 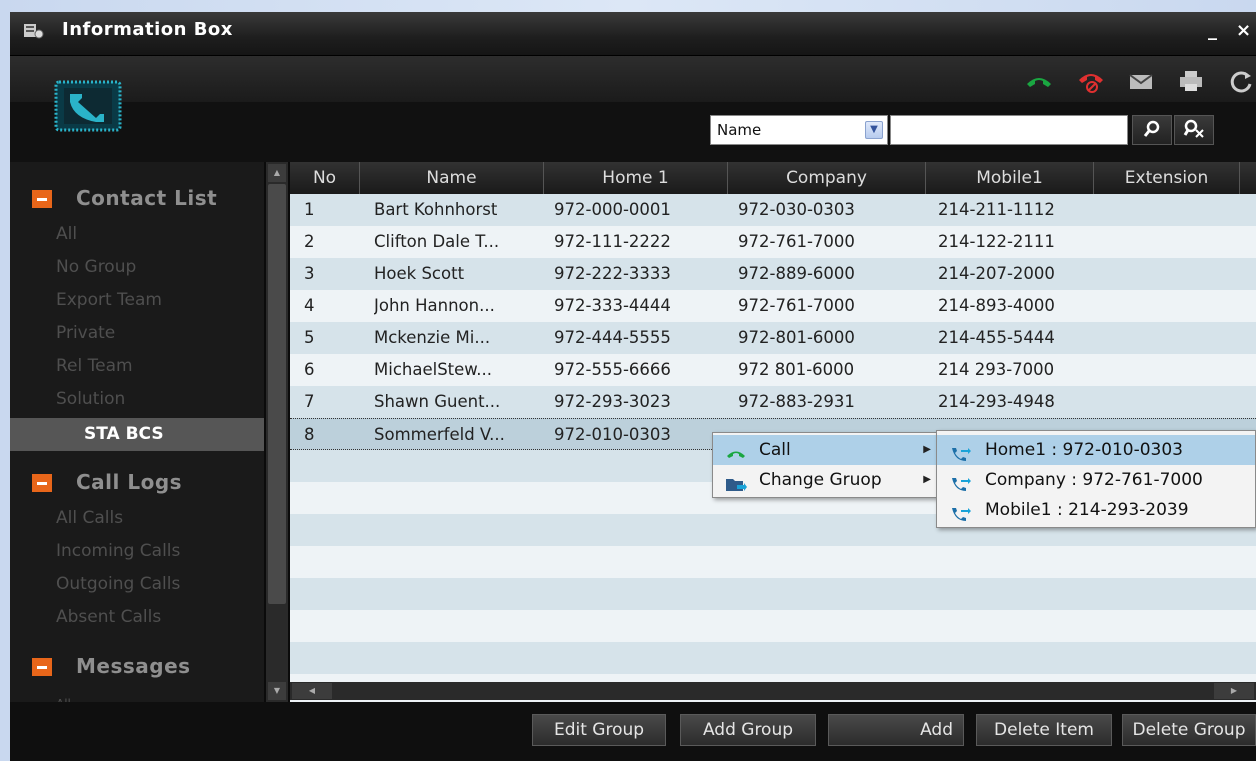 What do you see at coordinates (612, 337) in the screenshot?
I see `cell-home: 972-444-5555` at bounding box center [612, 337].